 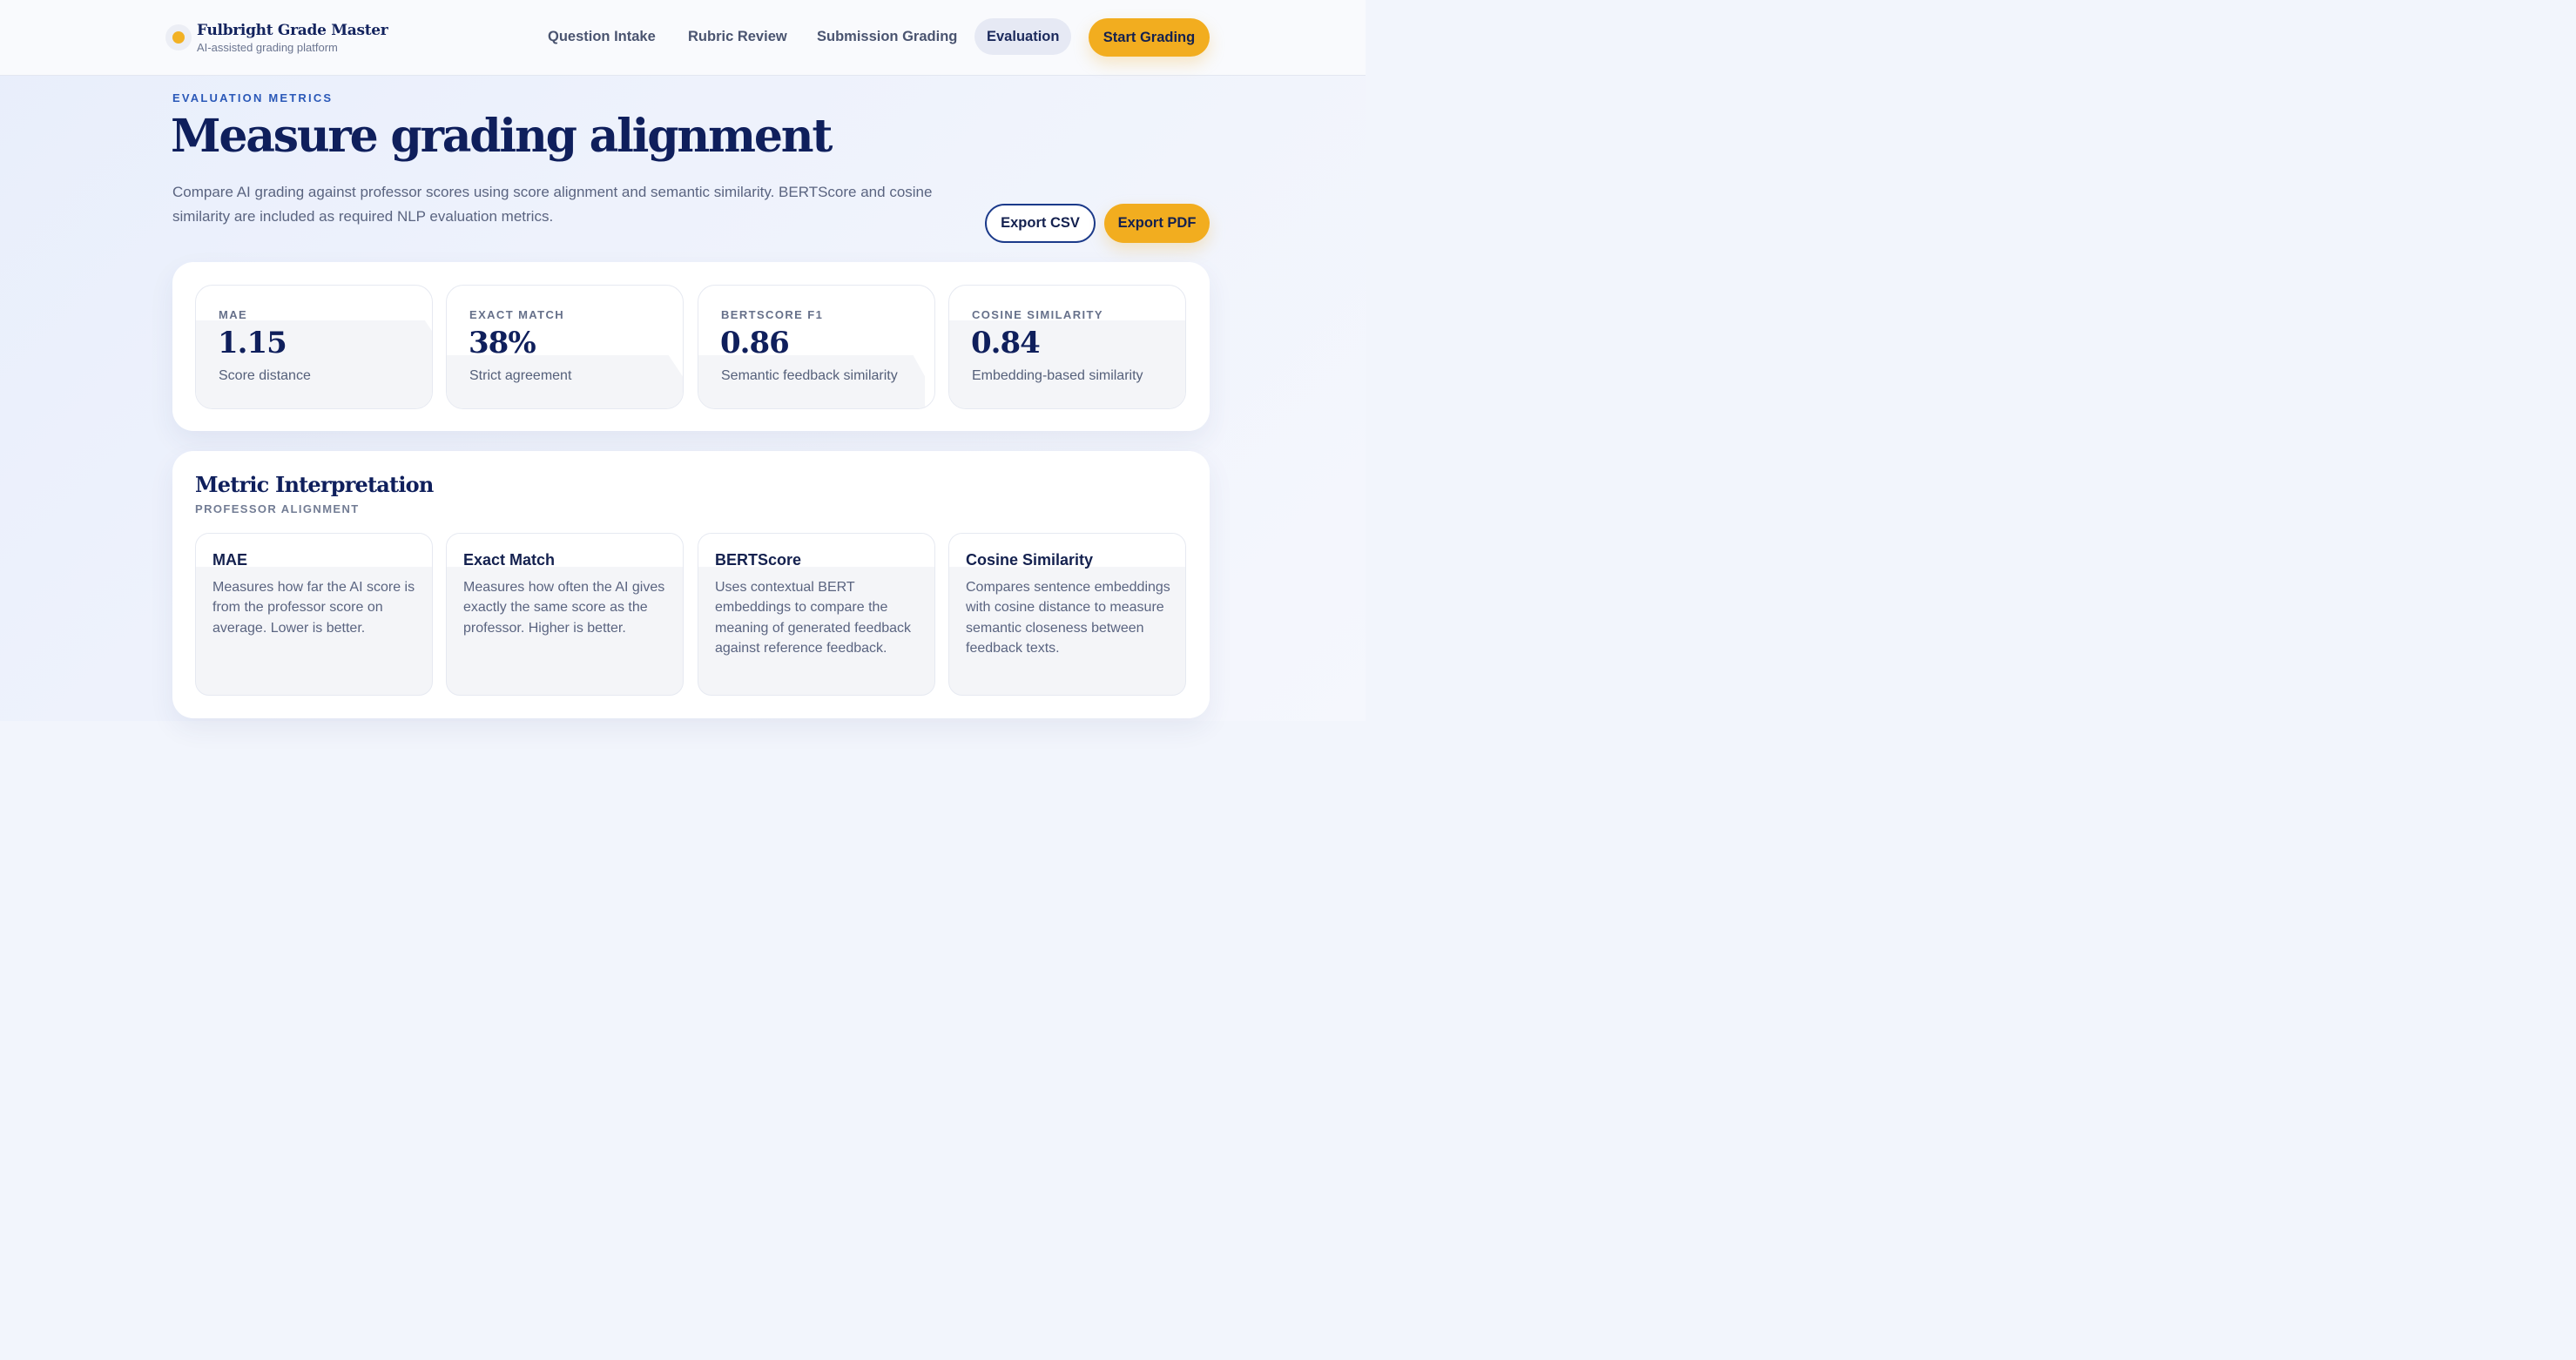 I want to click on metric-value: 1.15, so click(x=252, y=343).